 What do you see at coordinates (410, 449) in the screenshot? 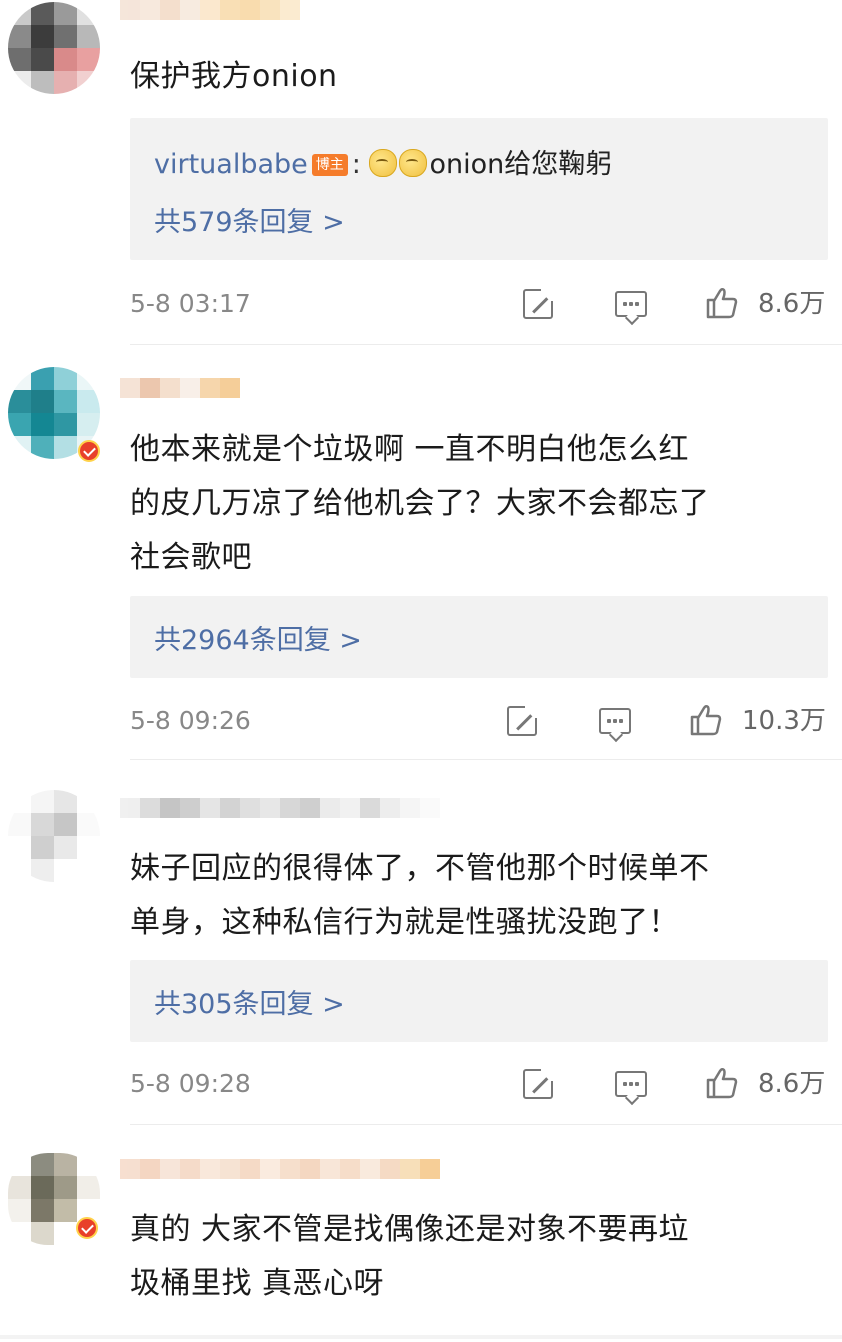
I see `comment-text-line: 他本来就是个垃圾啊 一直不明白他怎么红` at bounding box center [410, 449].